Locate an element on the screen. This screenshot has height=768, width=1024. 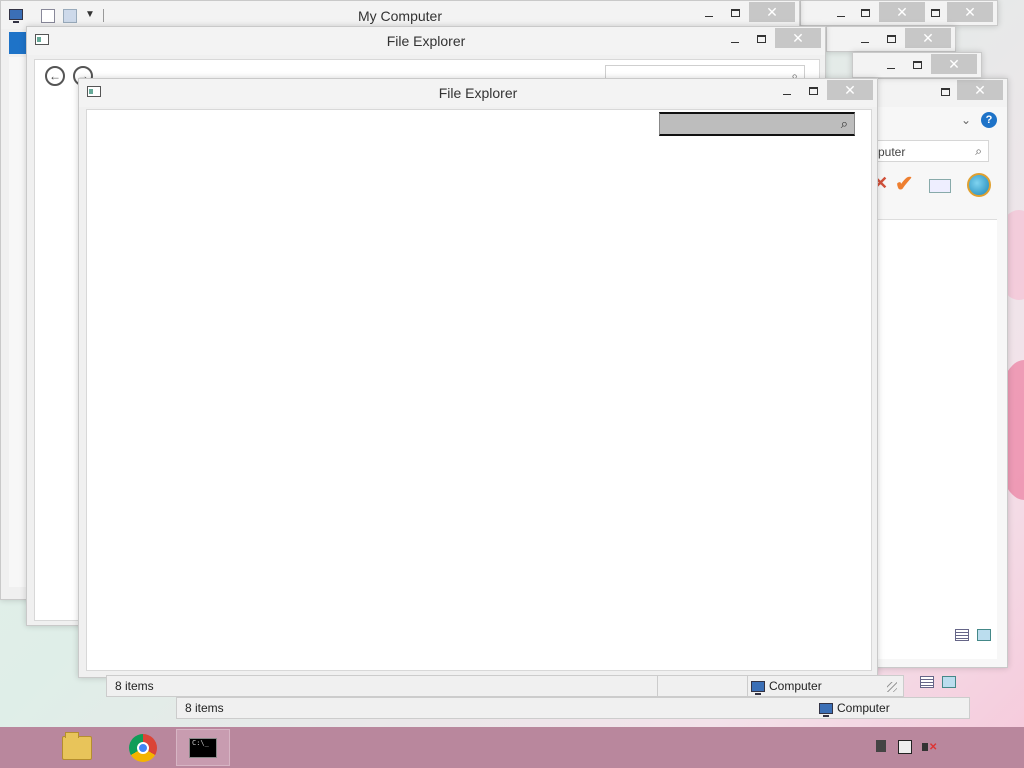
view-icons is located at coordinates (938, 683).